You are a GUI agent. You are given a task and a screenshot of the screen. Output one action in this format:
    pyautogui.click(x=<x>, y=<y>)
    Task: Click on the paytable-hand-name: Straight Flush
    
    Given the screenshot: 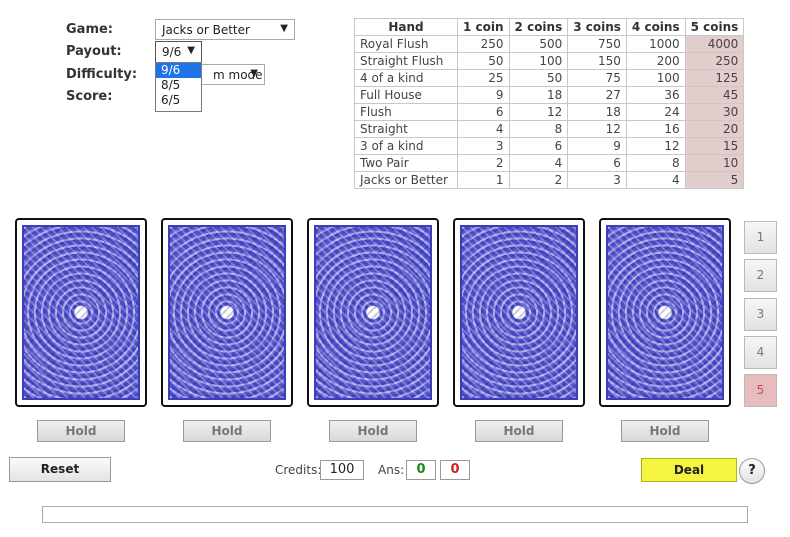 What is the action you would take?
    pyautogui.click(x=406, y=61)
    